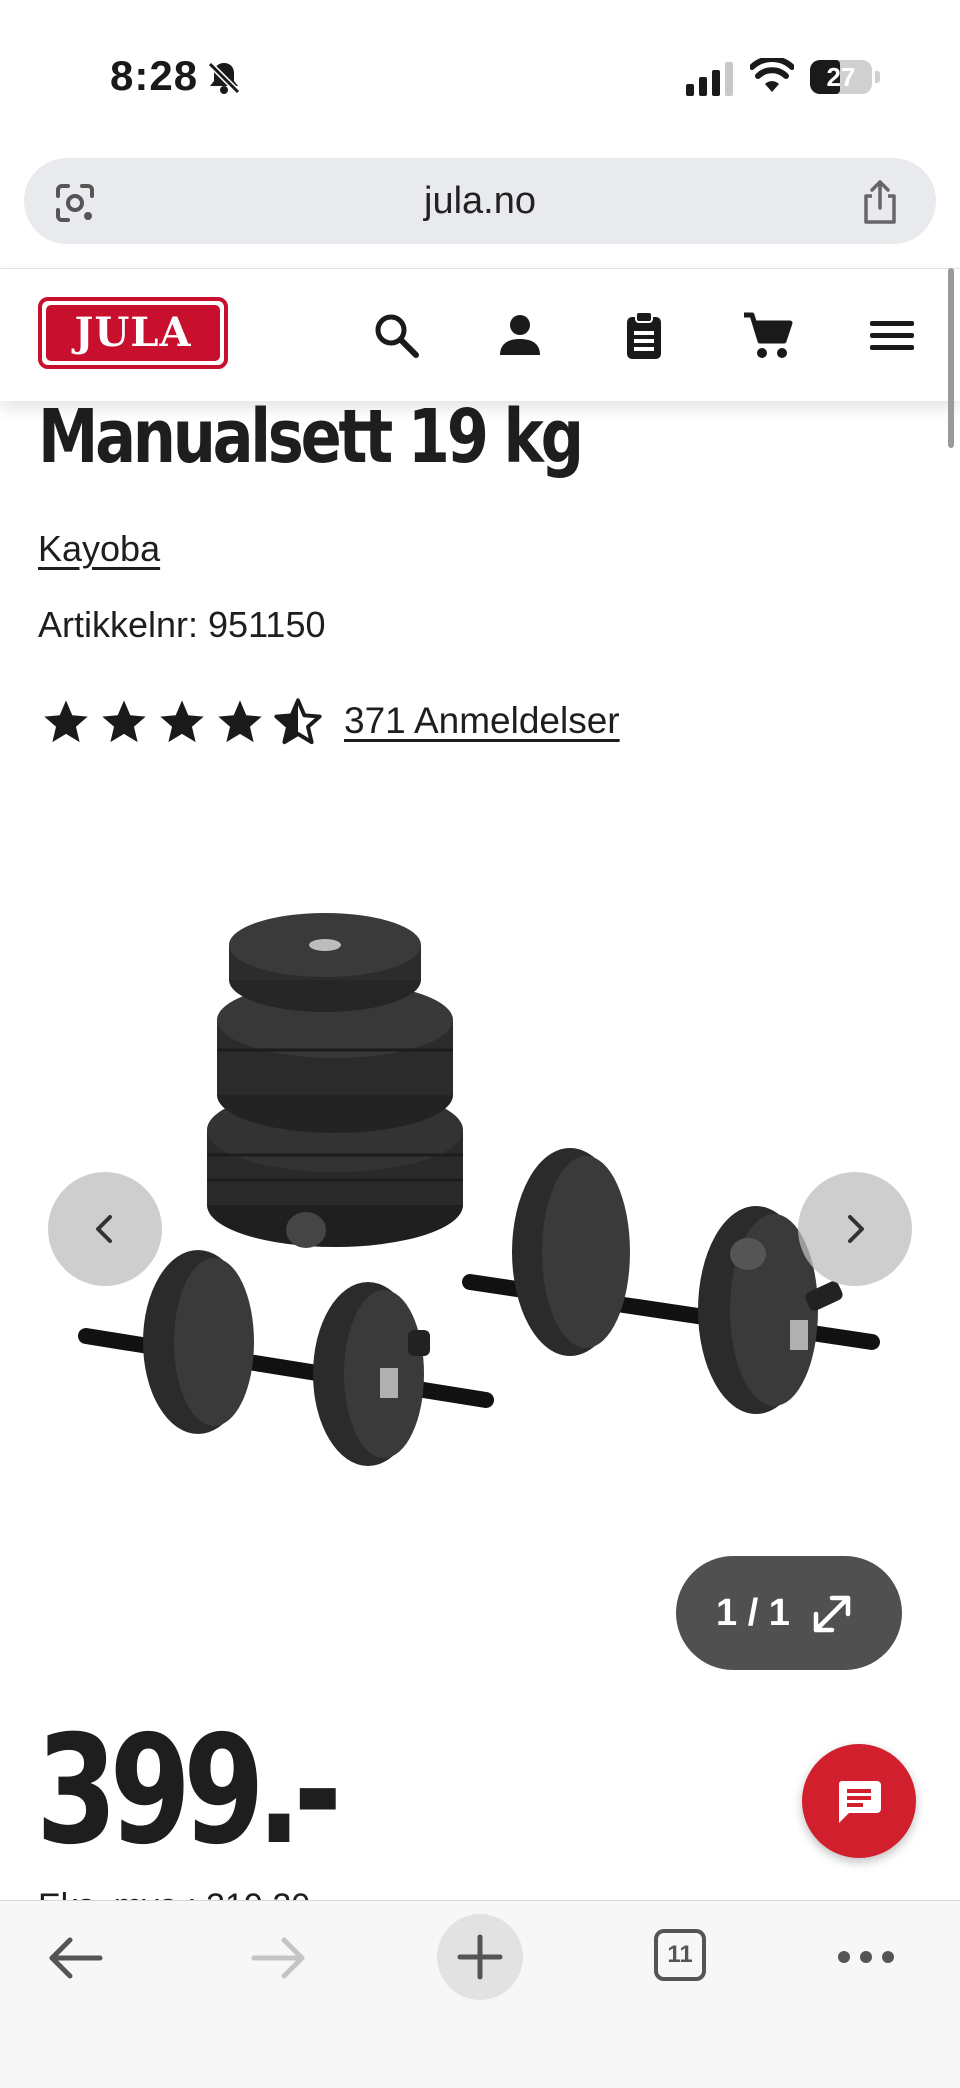 This screenshot has height=2088, width=960. Describe the element at coordinates (753, 1613) in the screenshot. I see `gallery-counter: 1 / 1` at that location.